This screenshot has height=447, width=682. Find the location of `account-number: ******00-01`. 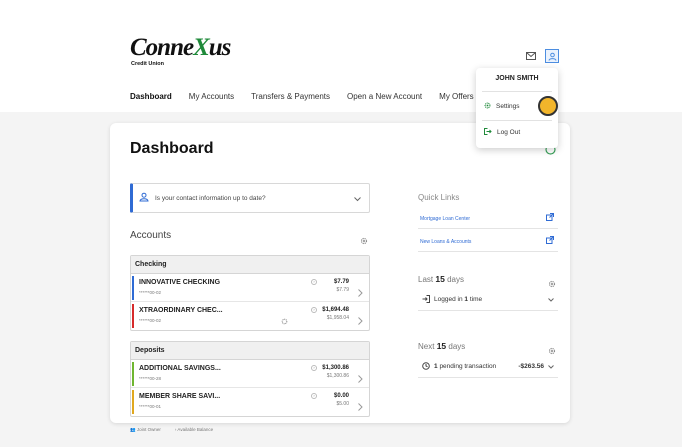

account-number: ******00-01 is located at coordinates (150, 406).